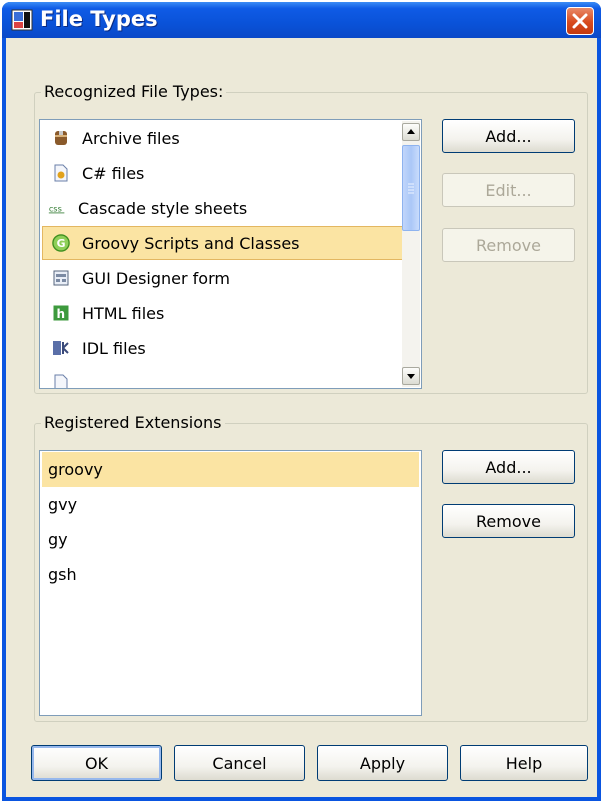  I want to click on svg-text: h, so click(61, 314).